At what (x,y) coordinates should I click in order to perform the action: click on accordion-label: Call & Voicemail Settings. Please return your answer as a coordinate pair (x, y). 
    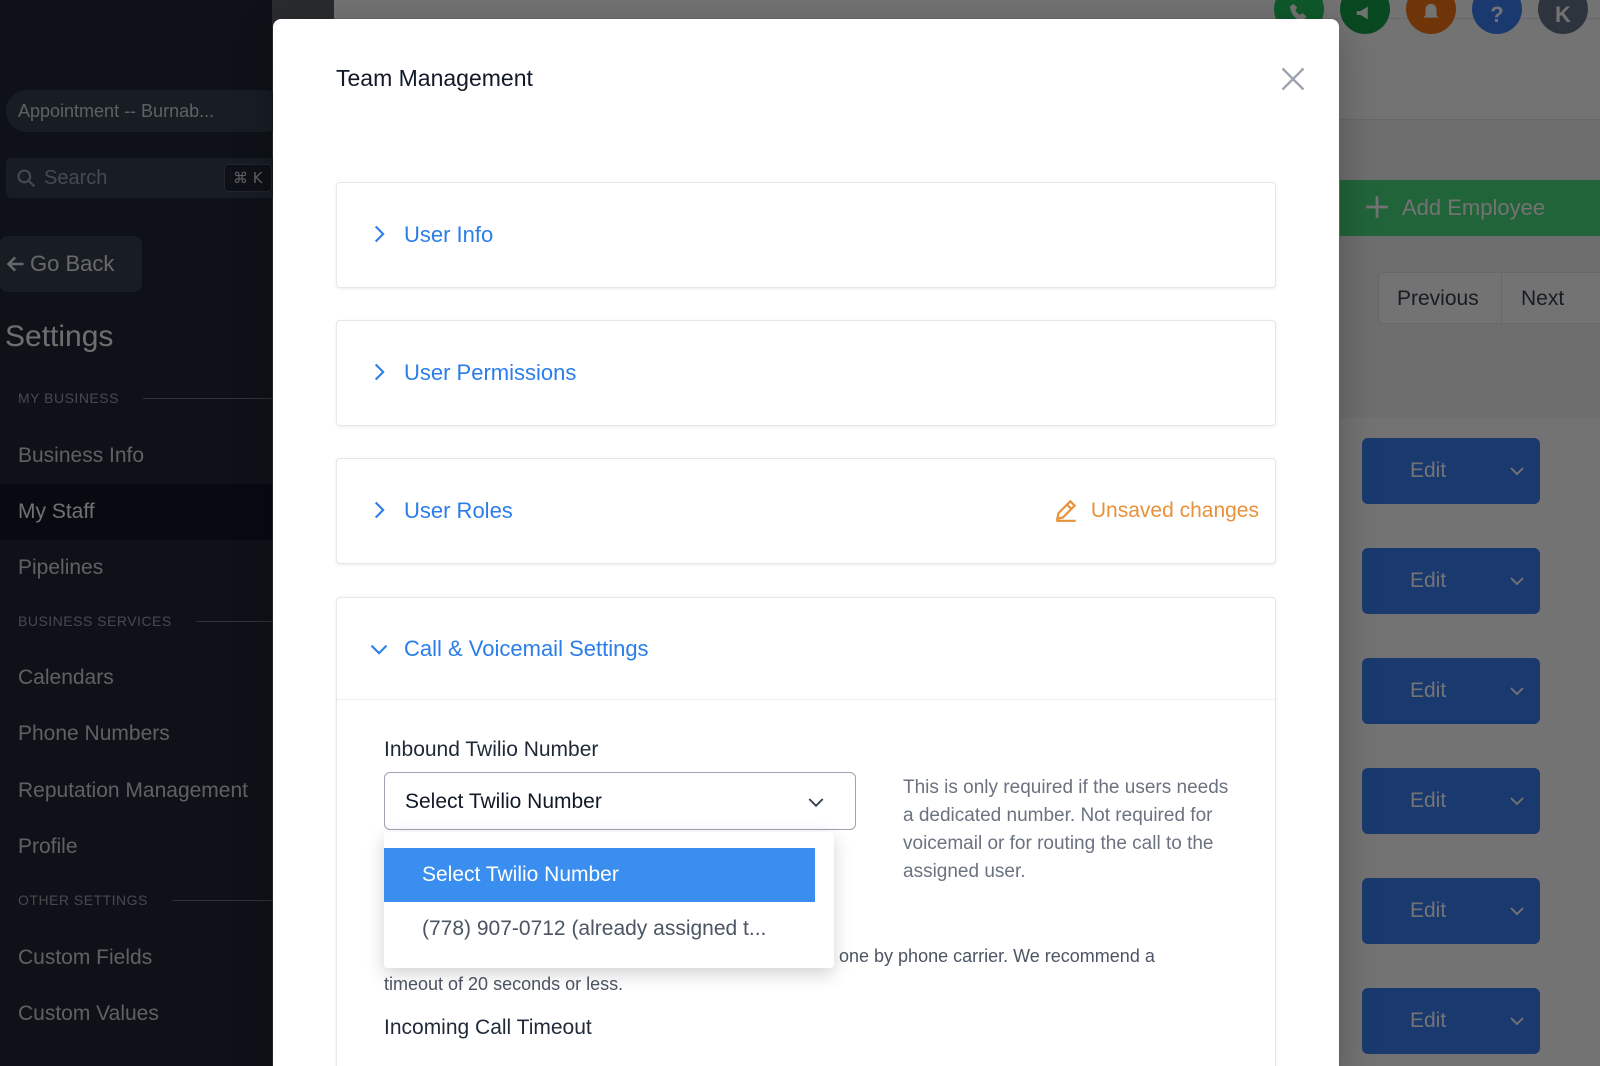
    Looking at the image, I should click on (526, 648).